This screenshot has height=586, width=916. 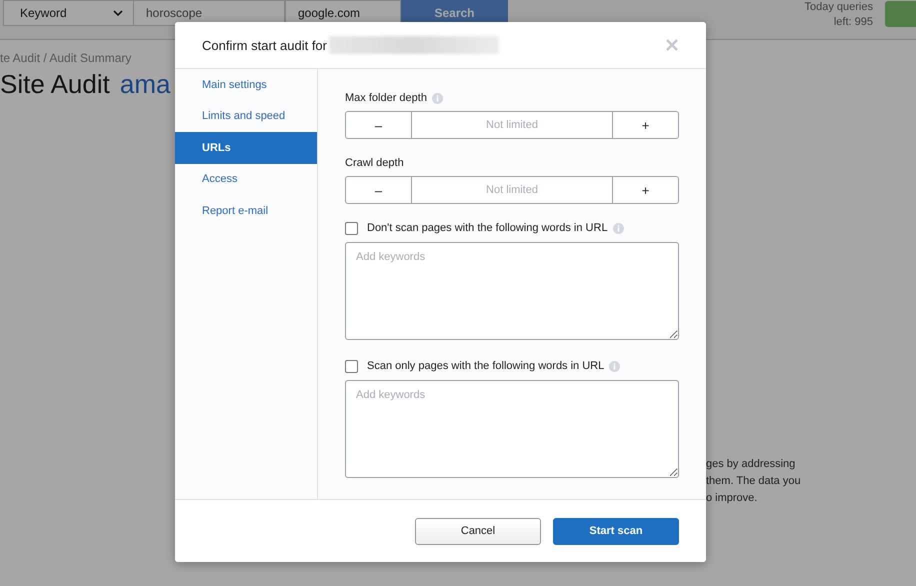 What do you see at coordinates (68, 13) in the screenshot?
I see `type-dropdown: Keyword` at bounding box center [68, 13].